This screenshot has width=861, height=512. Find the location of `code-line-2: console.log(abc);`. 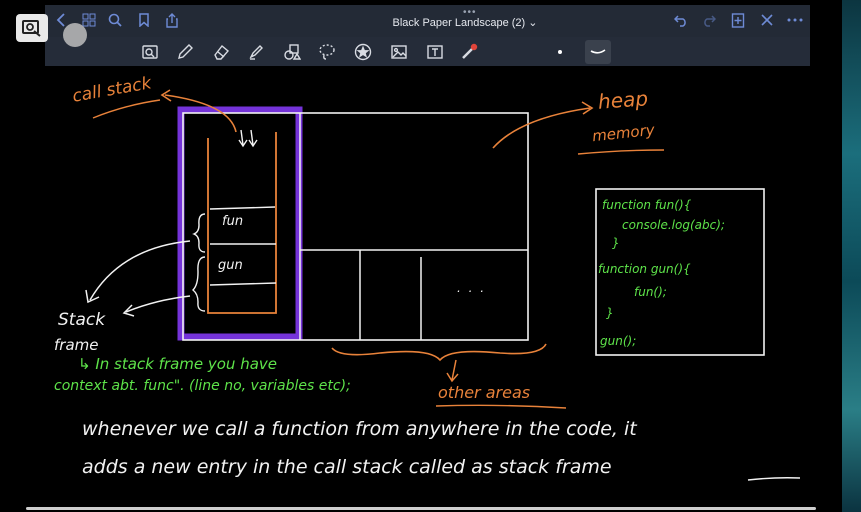

code-line-2: console.log(abc); is located at coordinates (673, 225).